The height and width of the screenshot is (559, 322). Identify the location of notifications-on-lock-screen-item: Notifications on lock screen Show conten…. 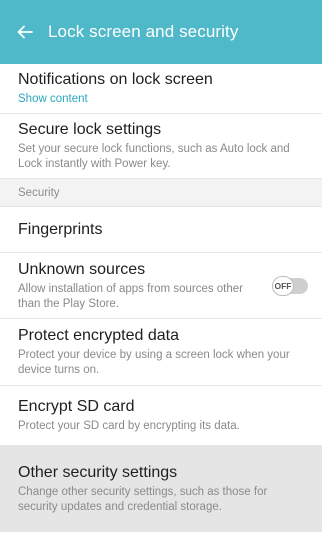
(161, 89).